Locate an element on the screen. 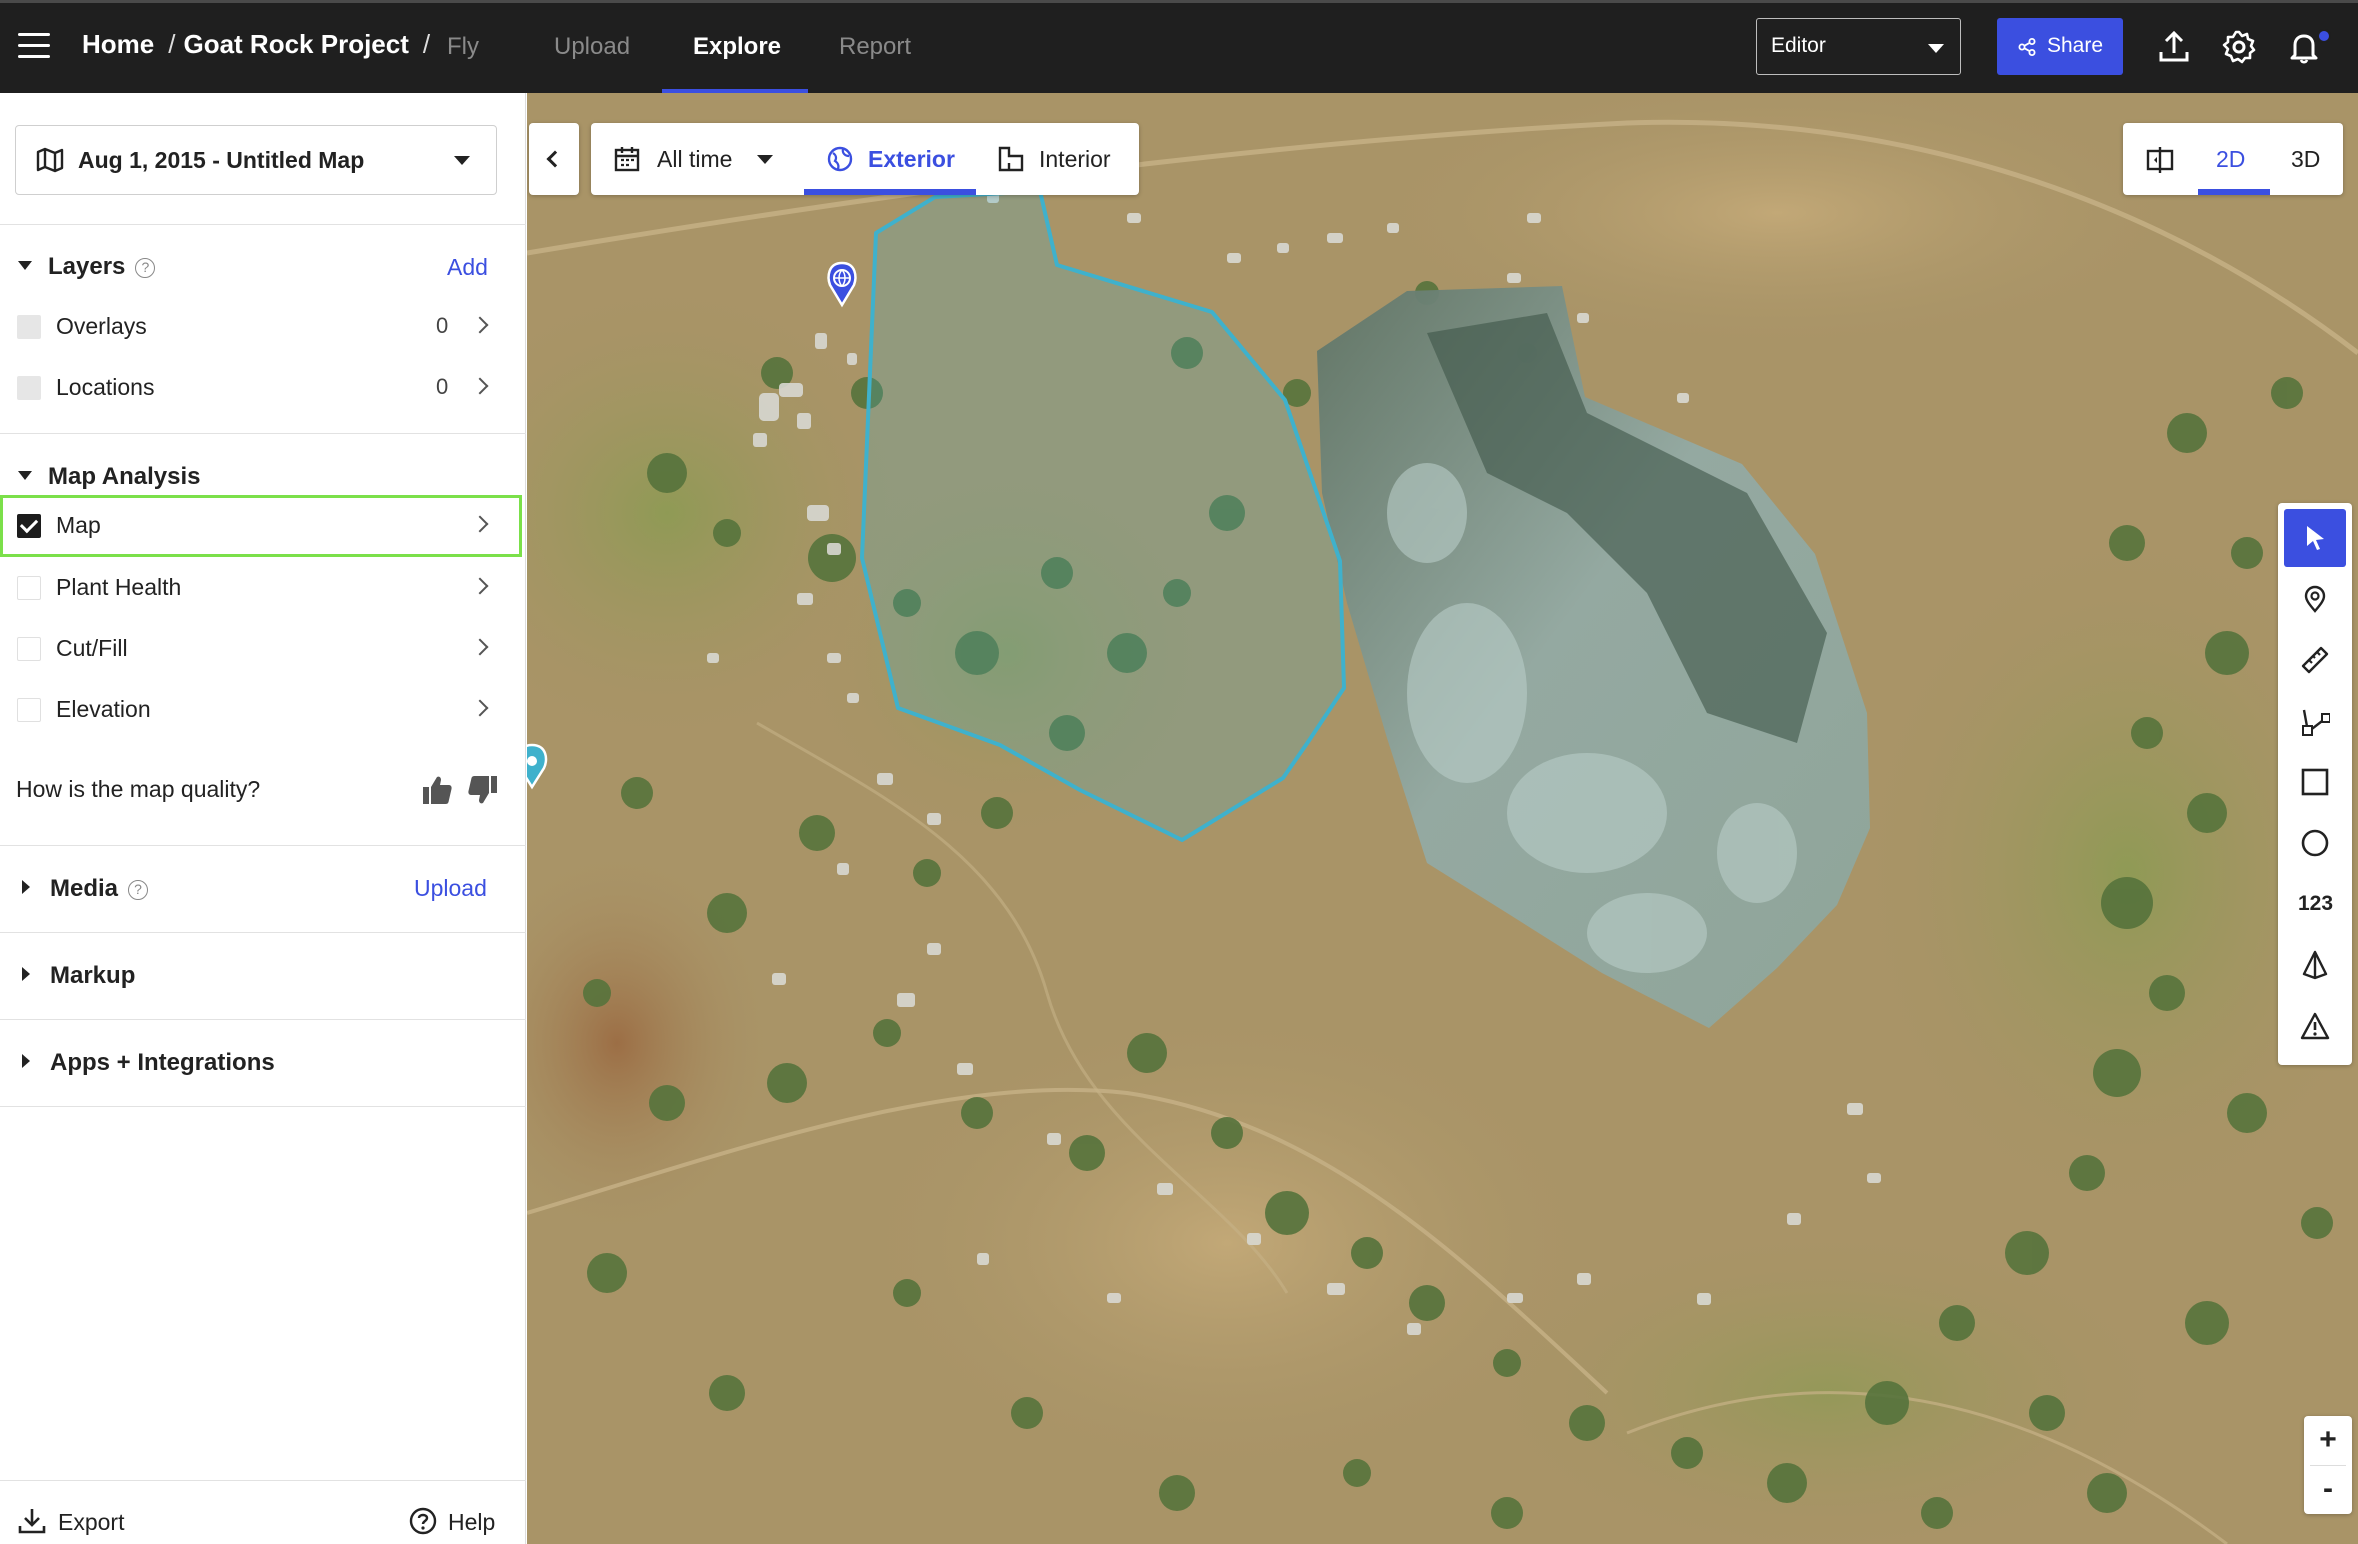 Image resolution: width=2358 pixels, height=1544 pixels. view-tab-interior: Interior is located at coordinates (1058, 159).